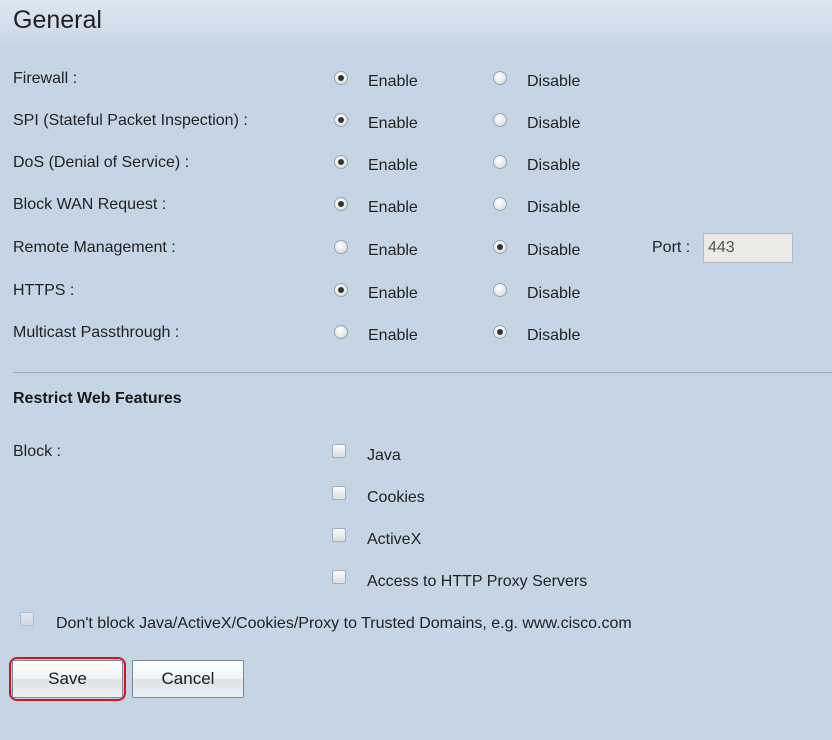 The width and height of the screenshot is (832, 740). What do you see at coordinates (339, 451) in the screenshot?
I see `java-checkbox` at bounding box center [339, 451].